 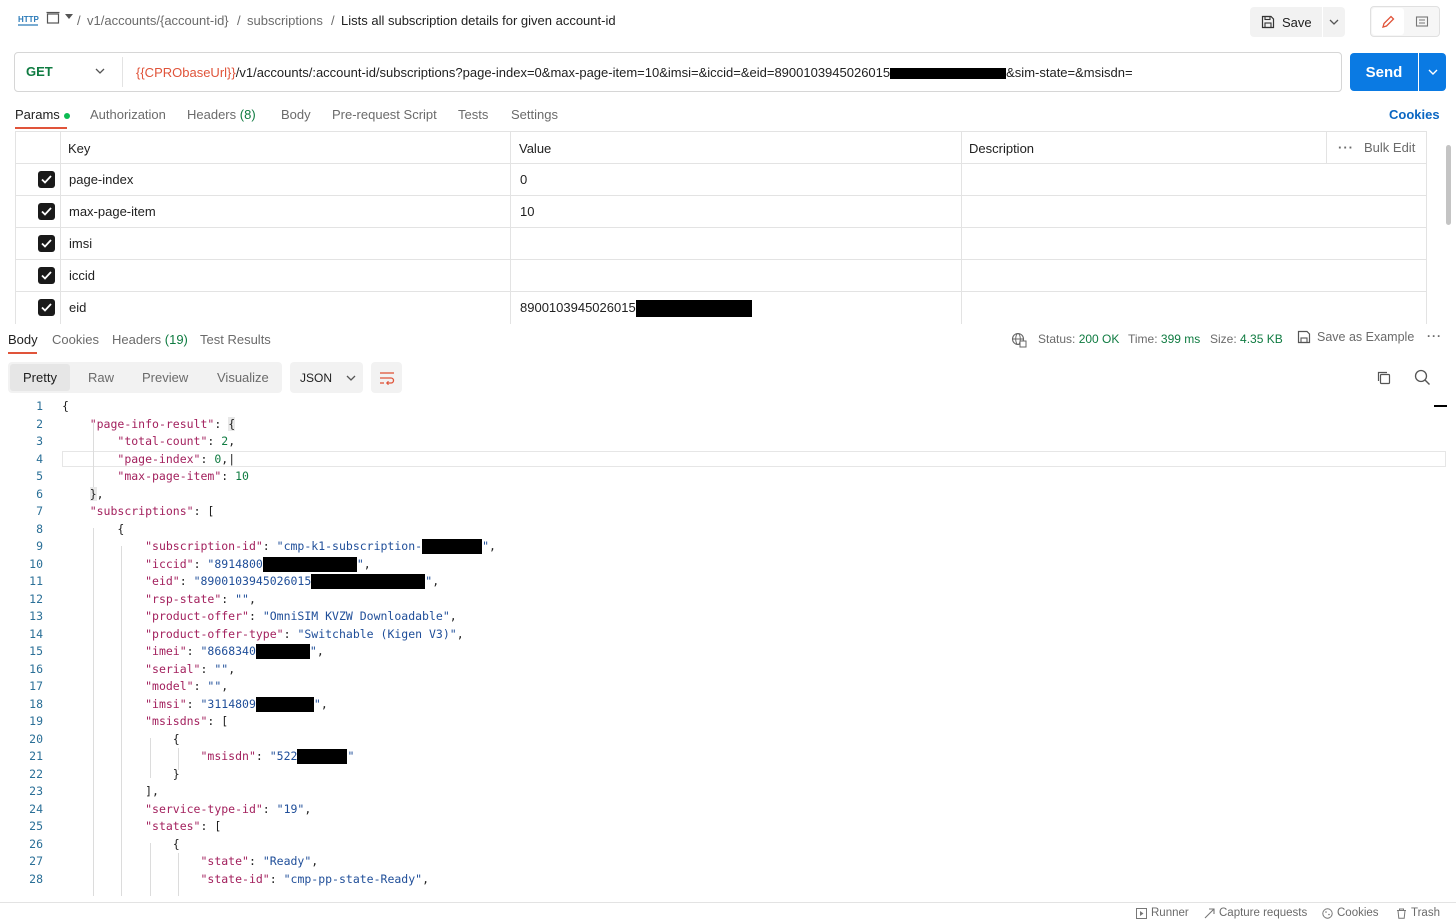 What do you see at coordinates (228, 756) in the screenshot?
I see `json-key: "msisdn"` at bounding box center [228, 756].